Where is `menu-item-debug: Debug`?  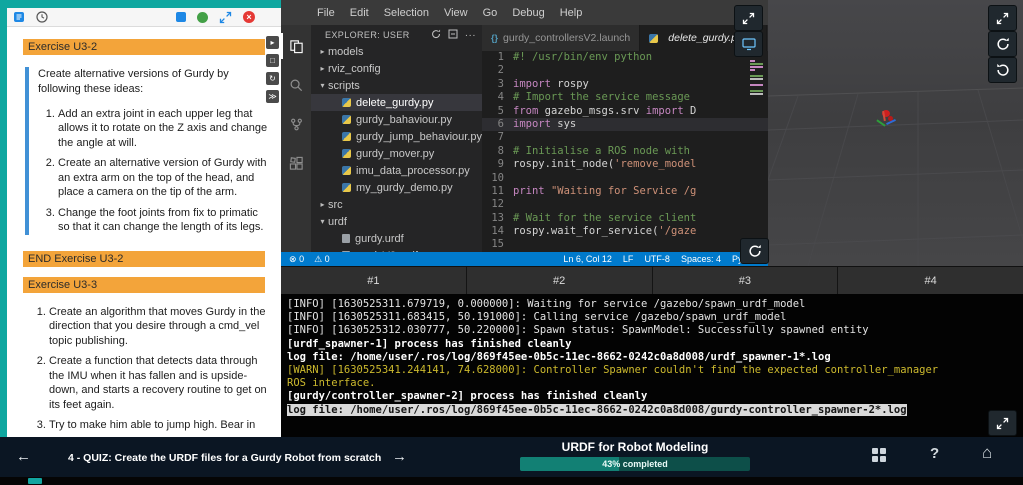 menu-item-debug: Debug is located at coordinates (528, 13).